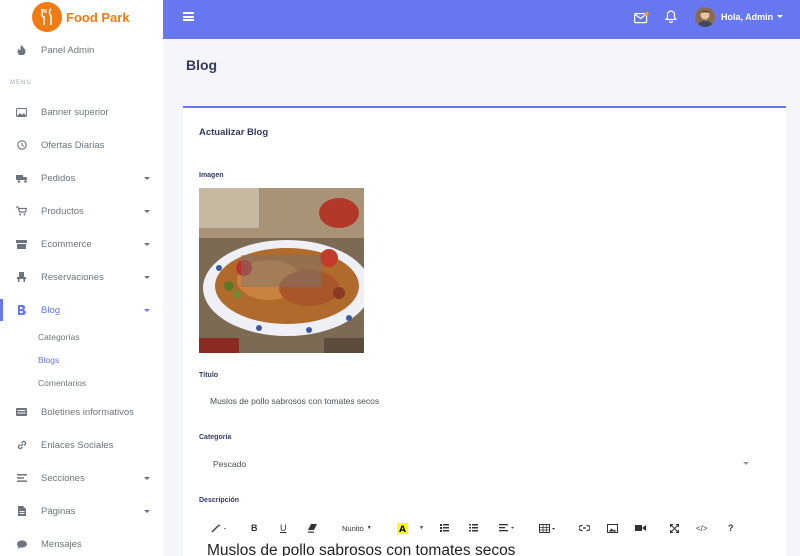 The width and height of the screenshot is (800, 556). What do you see at coordinates (81, 178) in the screenshot?
I see `sidebar-item-pedidos: Pedidos` at bounding box center [81, 178].